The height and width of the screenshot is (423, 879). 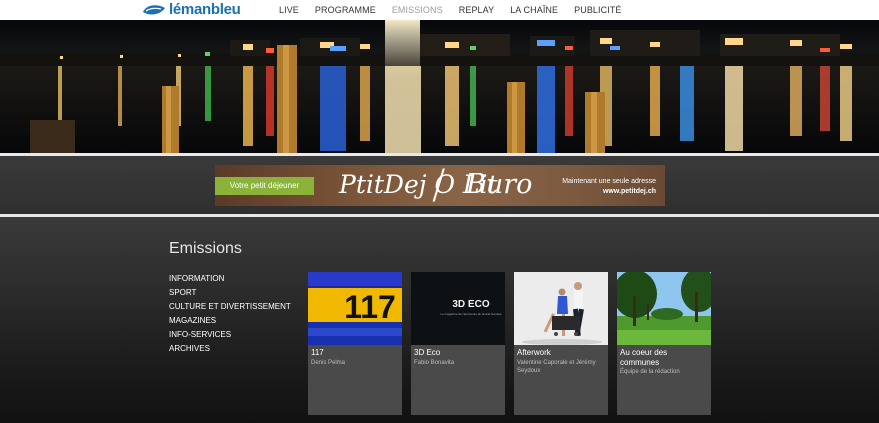 I want to click on show-thumbnail: 117, so click(x=355, y=308).